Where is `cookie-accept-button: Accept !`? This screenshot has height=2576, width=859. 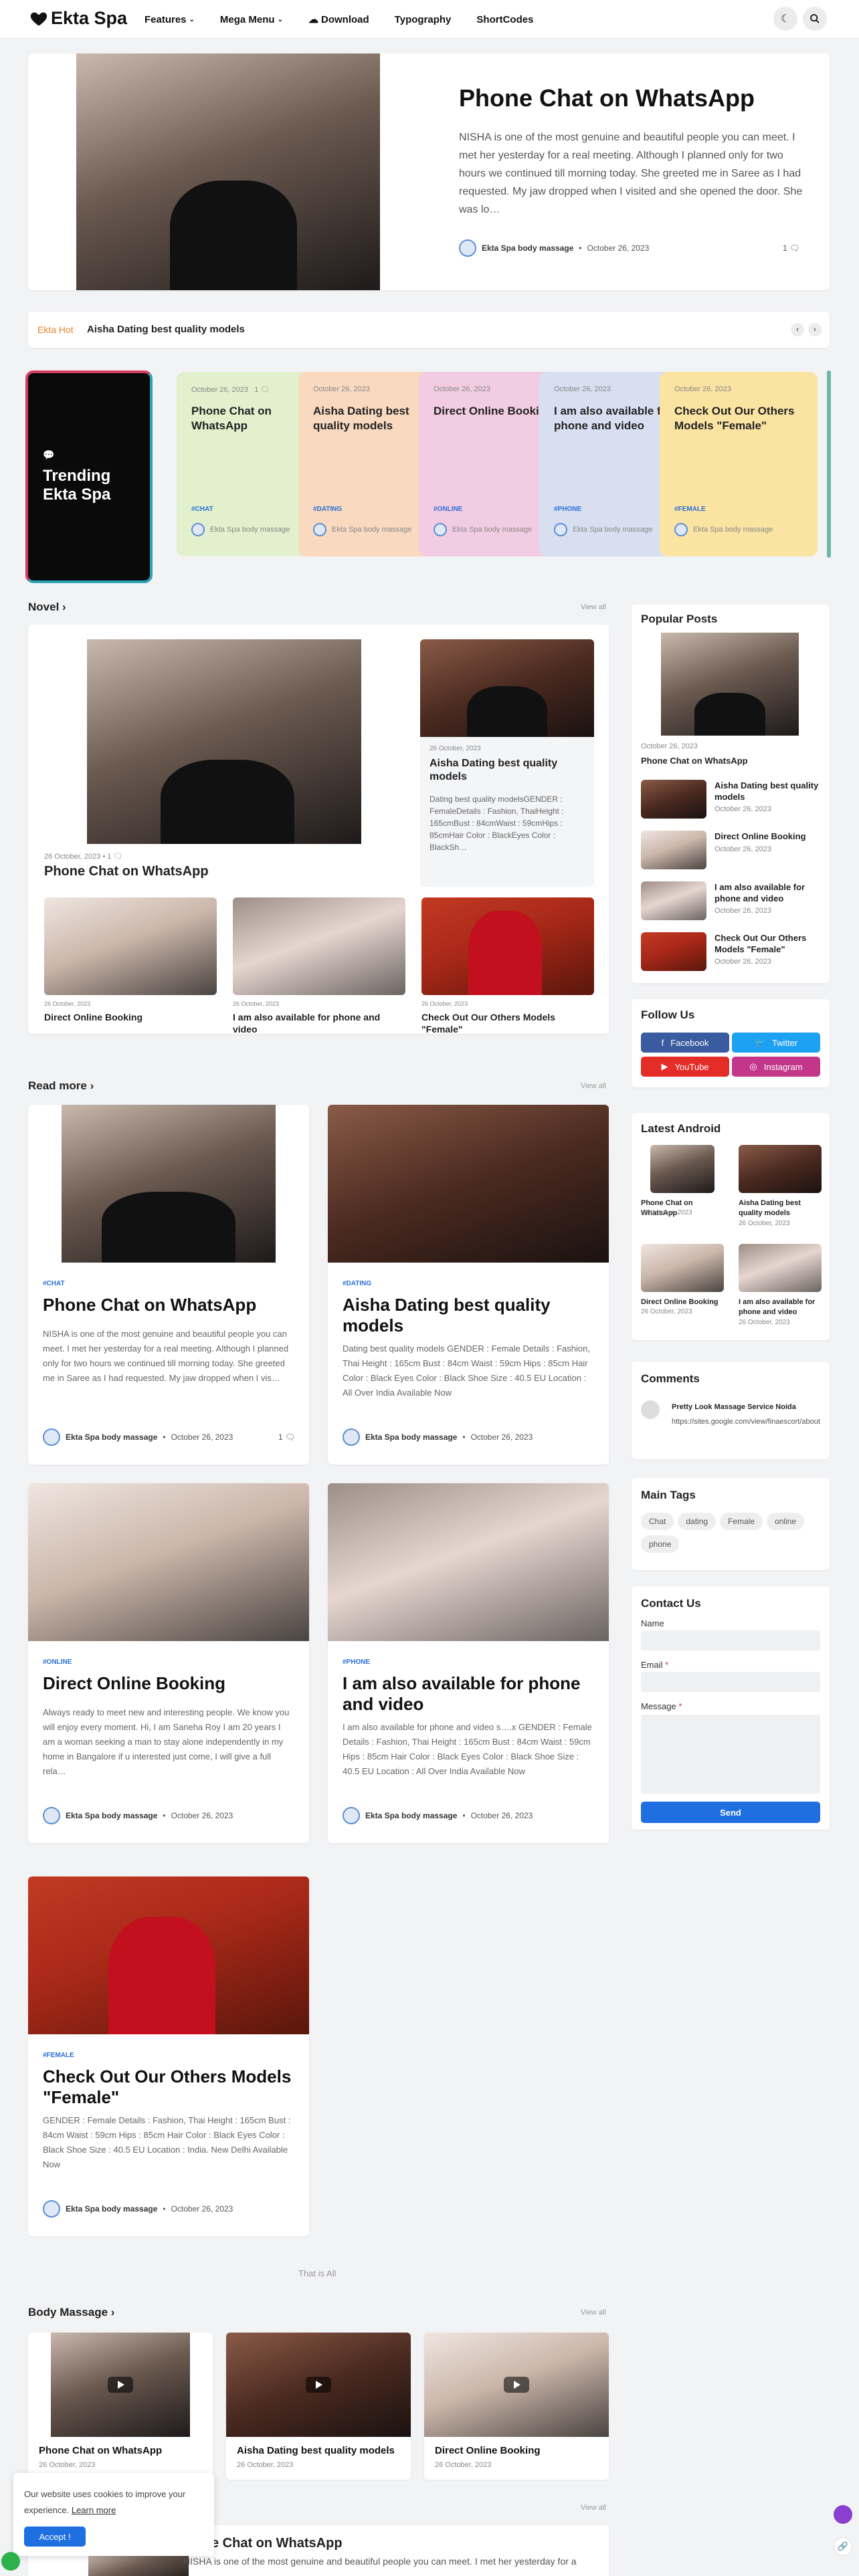 cookie-accept-button: Accept ! is located at coordinates (55, 2537).